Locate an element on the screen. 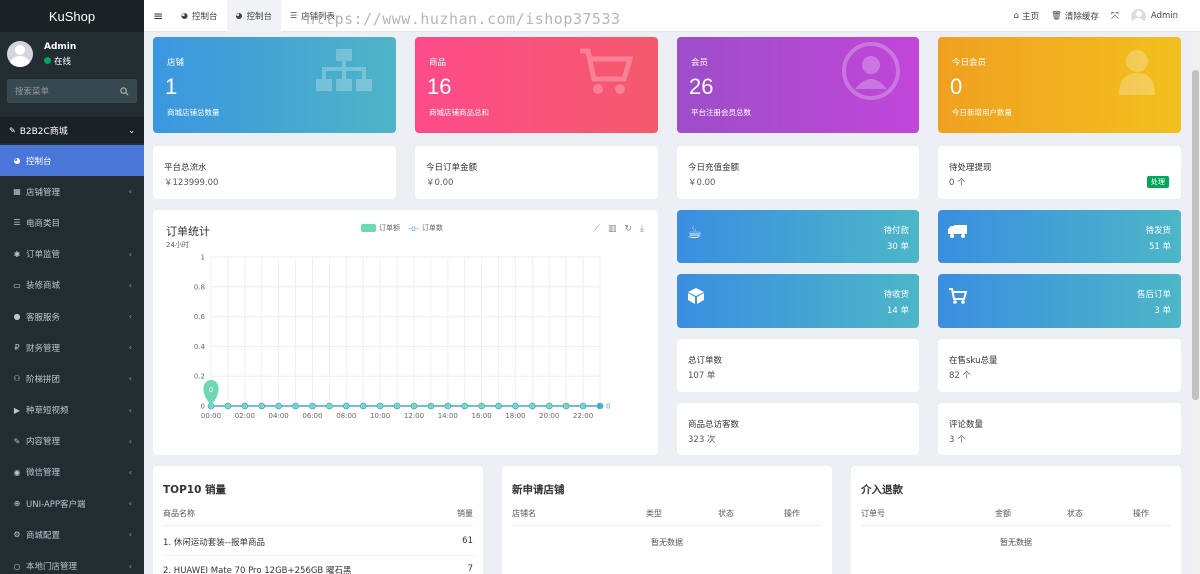 This screenshot has height=574, width=1200. sidebar-item-store: ▦ 店铺管理 ‹ is located at coordinates (72, 191).